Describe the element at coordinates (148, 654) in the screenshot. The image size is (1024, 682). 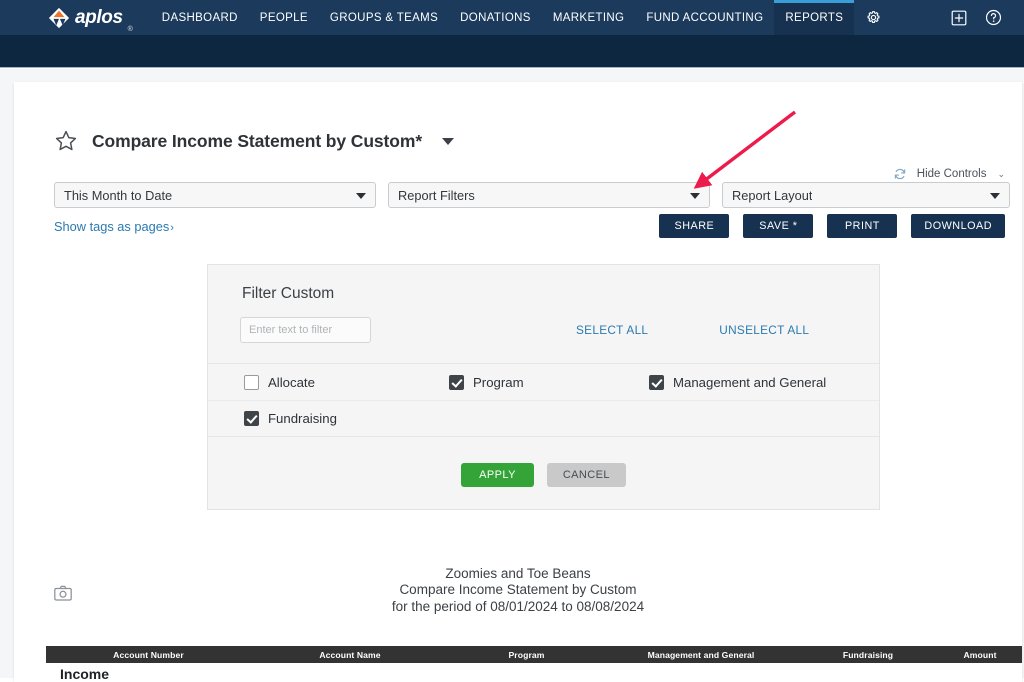
I see `column-header-account-number: Account Number` at that location.